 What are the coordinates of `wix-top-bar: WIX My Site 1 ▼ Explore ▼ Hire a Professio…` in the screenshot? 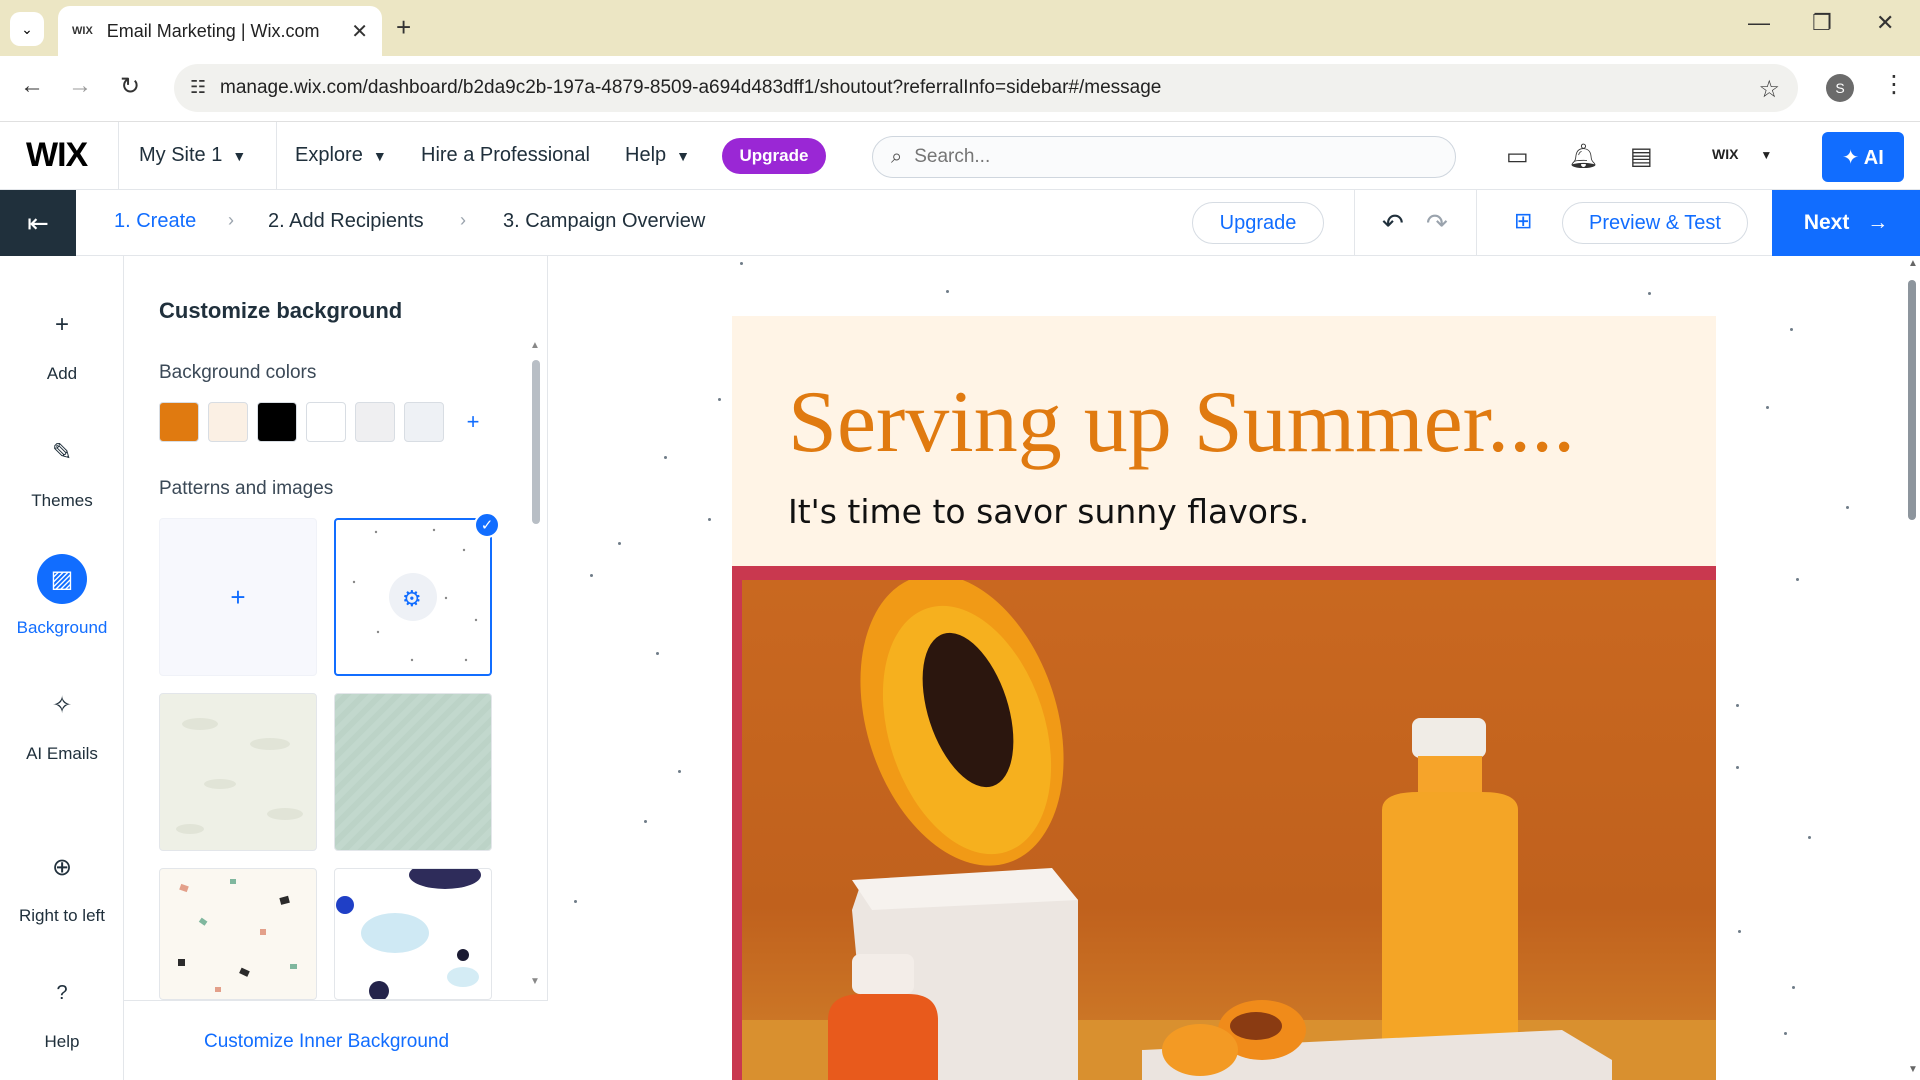 It's located at (960, 156).